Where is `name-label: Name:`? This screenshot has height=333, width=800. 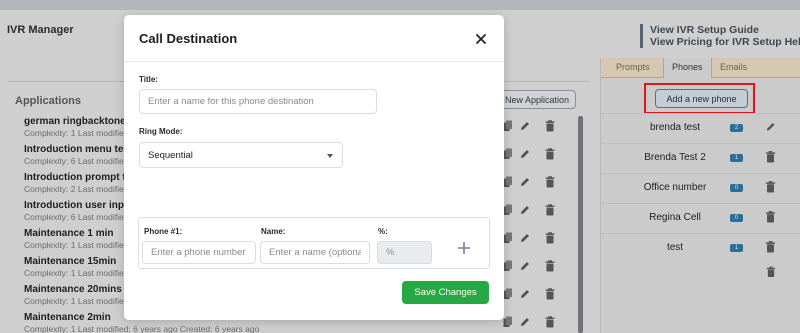 name-label: Name: is located at coordinates (273, 231).